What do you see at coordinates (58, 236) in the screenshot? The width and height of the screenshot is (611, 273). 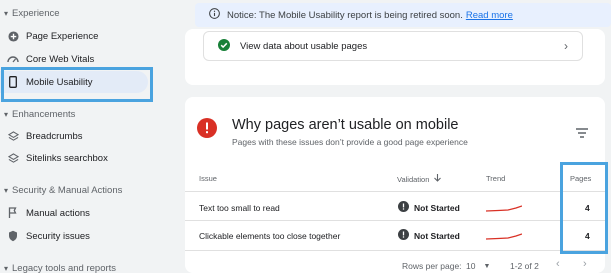 I see `sidebar-item-label: Security issues` at bounding box center [58, 236].